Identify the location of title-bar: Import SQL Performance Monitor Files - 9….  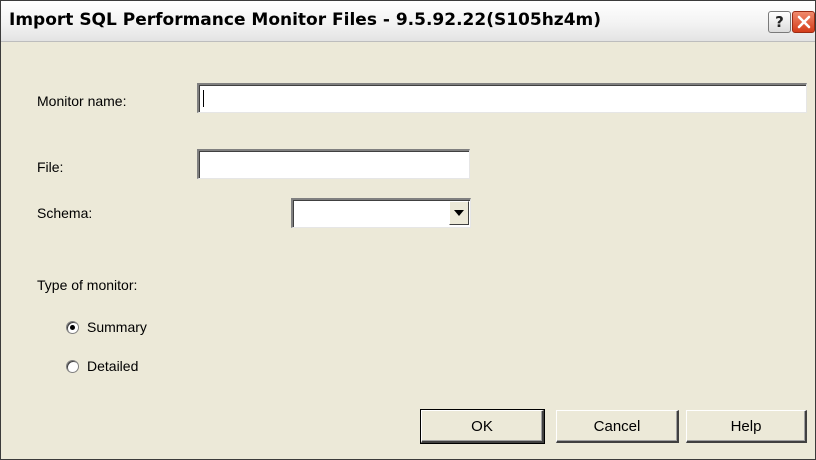
(408, 21).